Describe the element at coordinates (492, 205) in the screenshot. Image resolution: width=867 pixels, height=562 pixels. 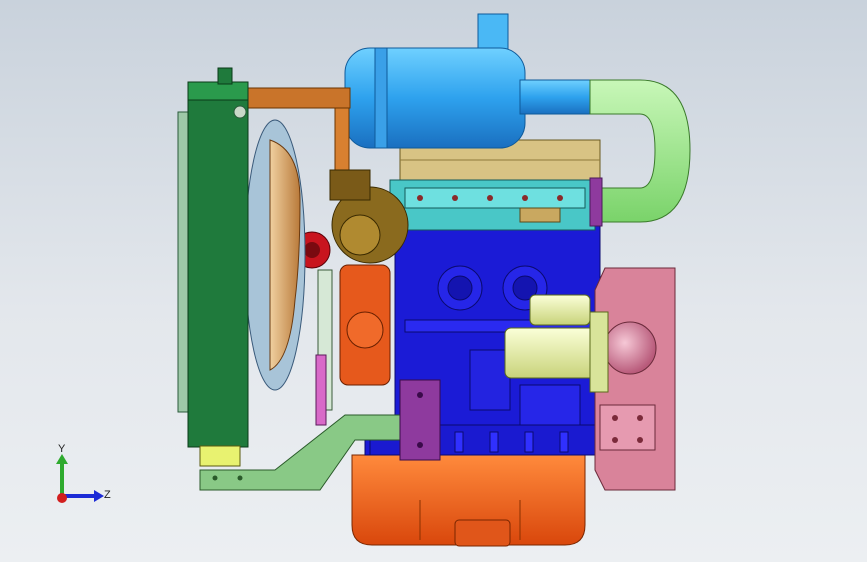
I see `cylinder-head` at that location.